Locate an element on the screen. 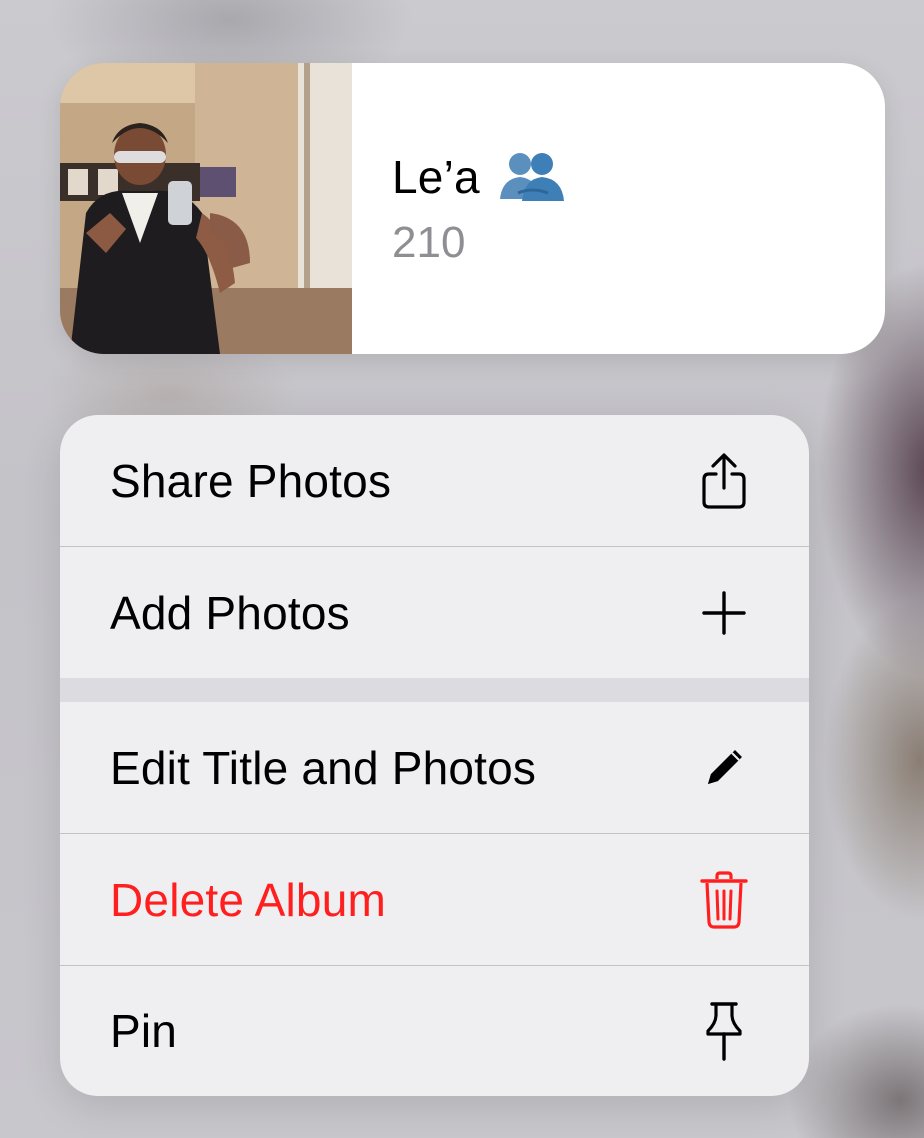  pencil-icon is located at coordinates (724, 768).